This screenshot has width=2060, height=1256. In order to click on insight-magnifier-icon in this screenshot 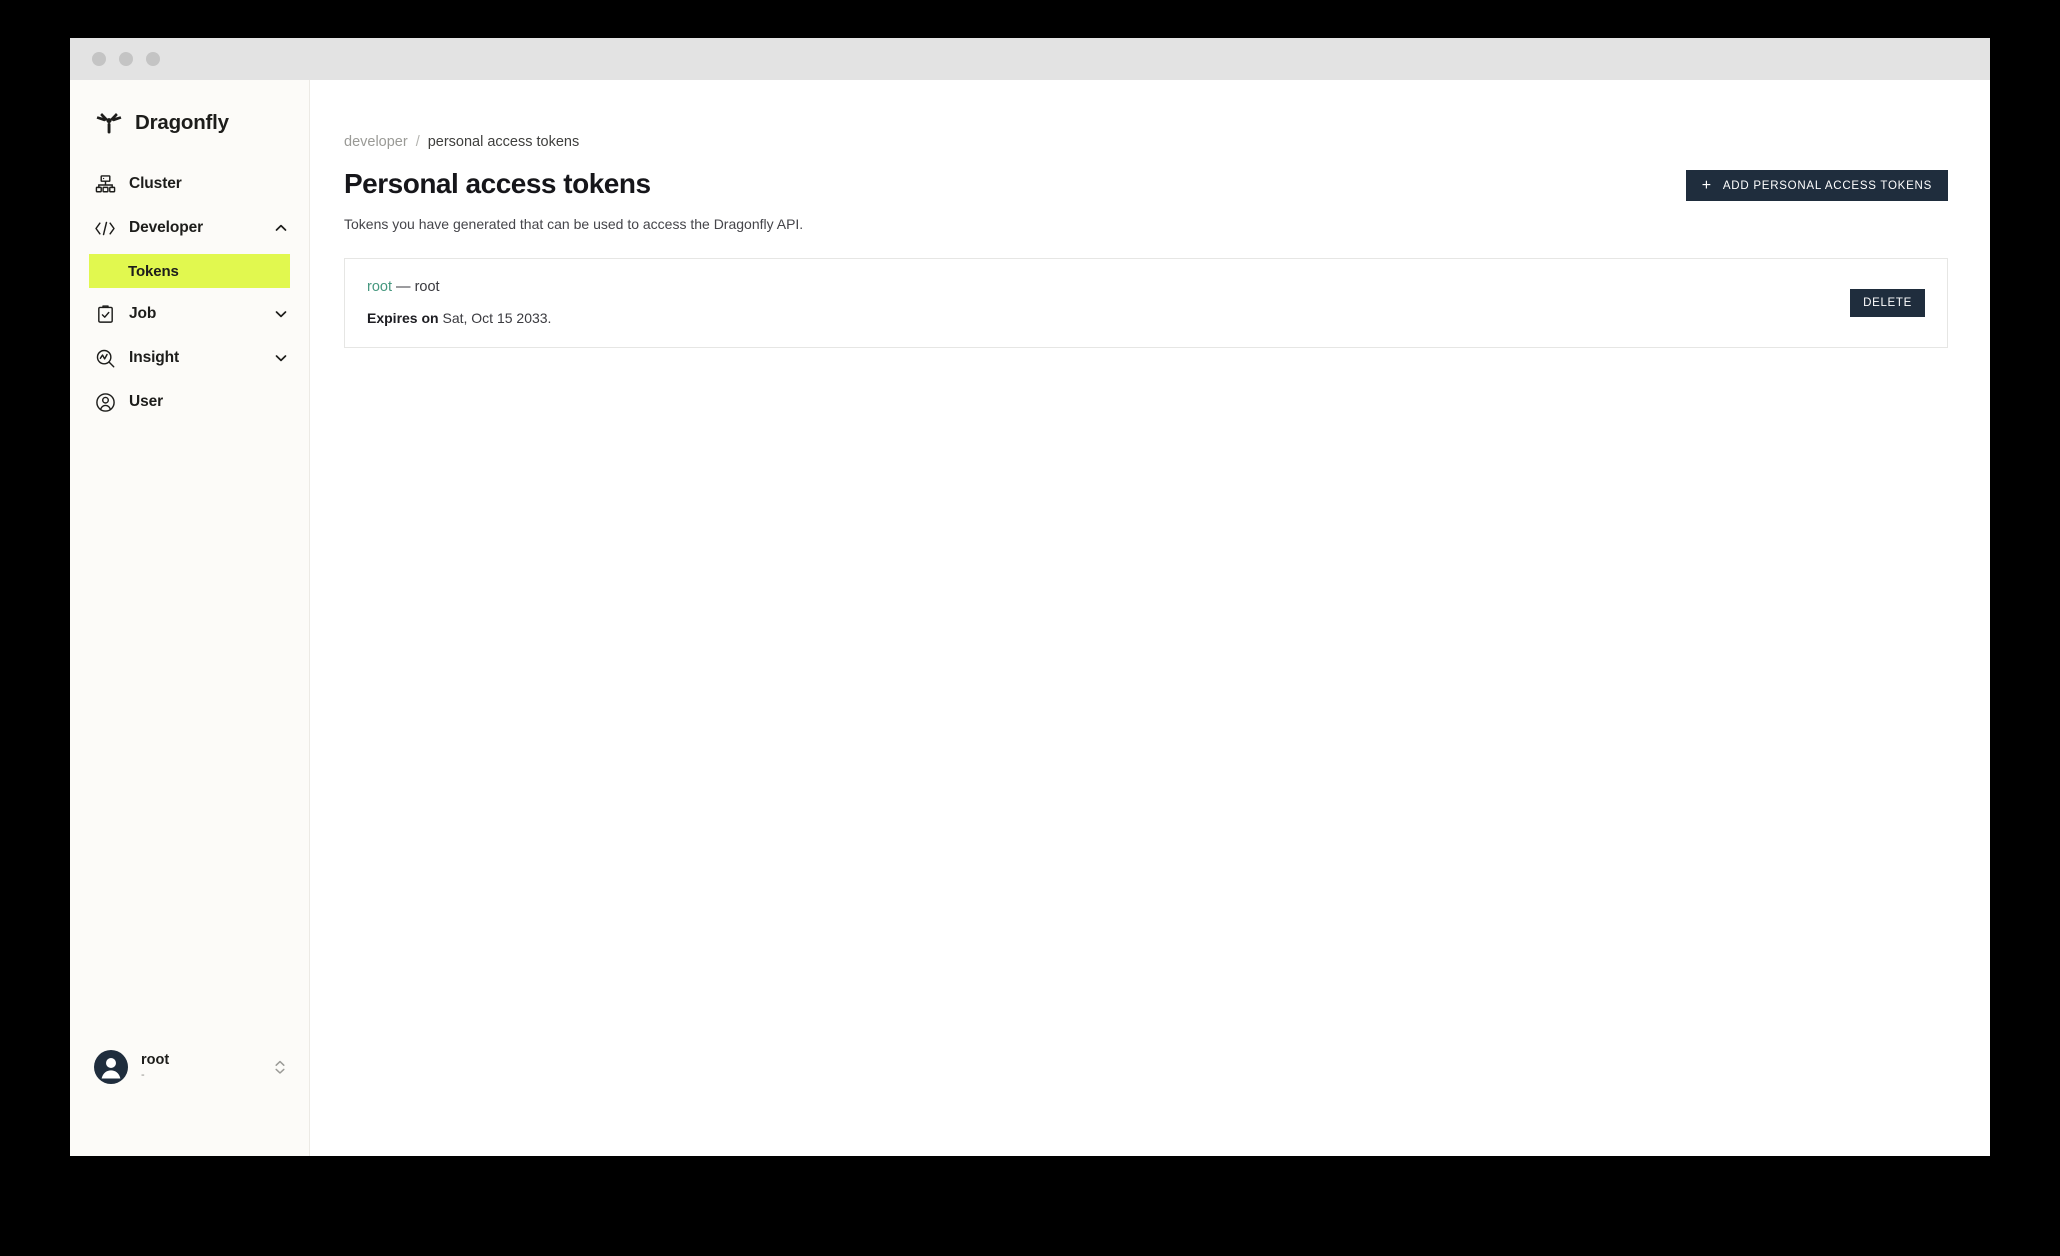, I will do `click(105, 358)`.